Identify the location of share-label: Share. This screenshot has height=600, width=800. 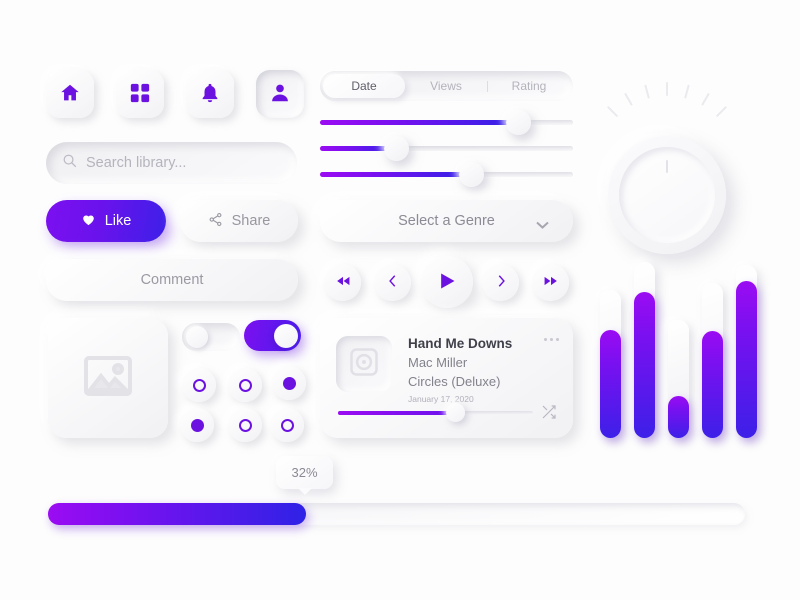
(251, 221).